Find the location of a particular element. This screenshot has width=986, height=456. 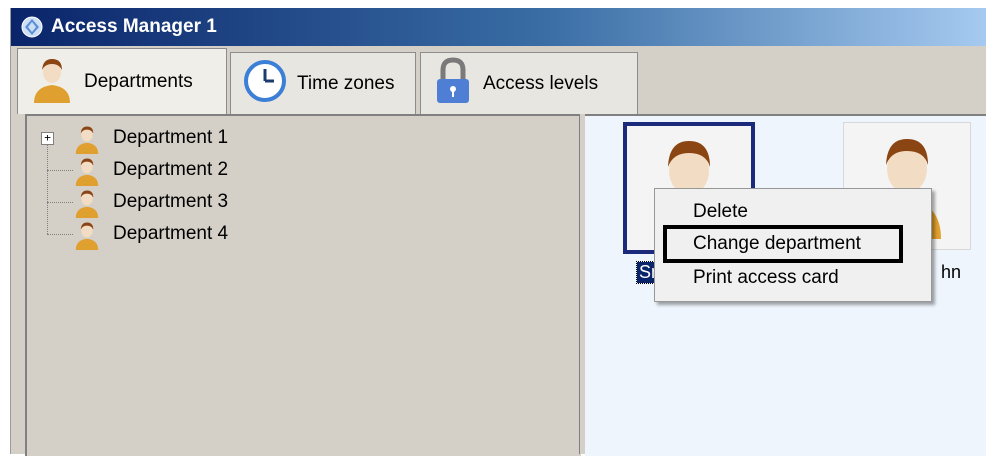

tree-item-department-2: Department 2 is located at coordinates (227, 170).